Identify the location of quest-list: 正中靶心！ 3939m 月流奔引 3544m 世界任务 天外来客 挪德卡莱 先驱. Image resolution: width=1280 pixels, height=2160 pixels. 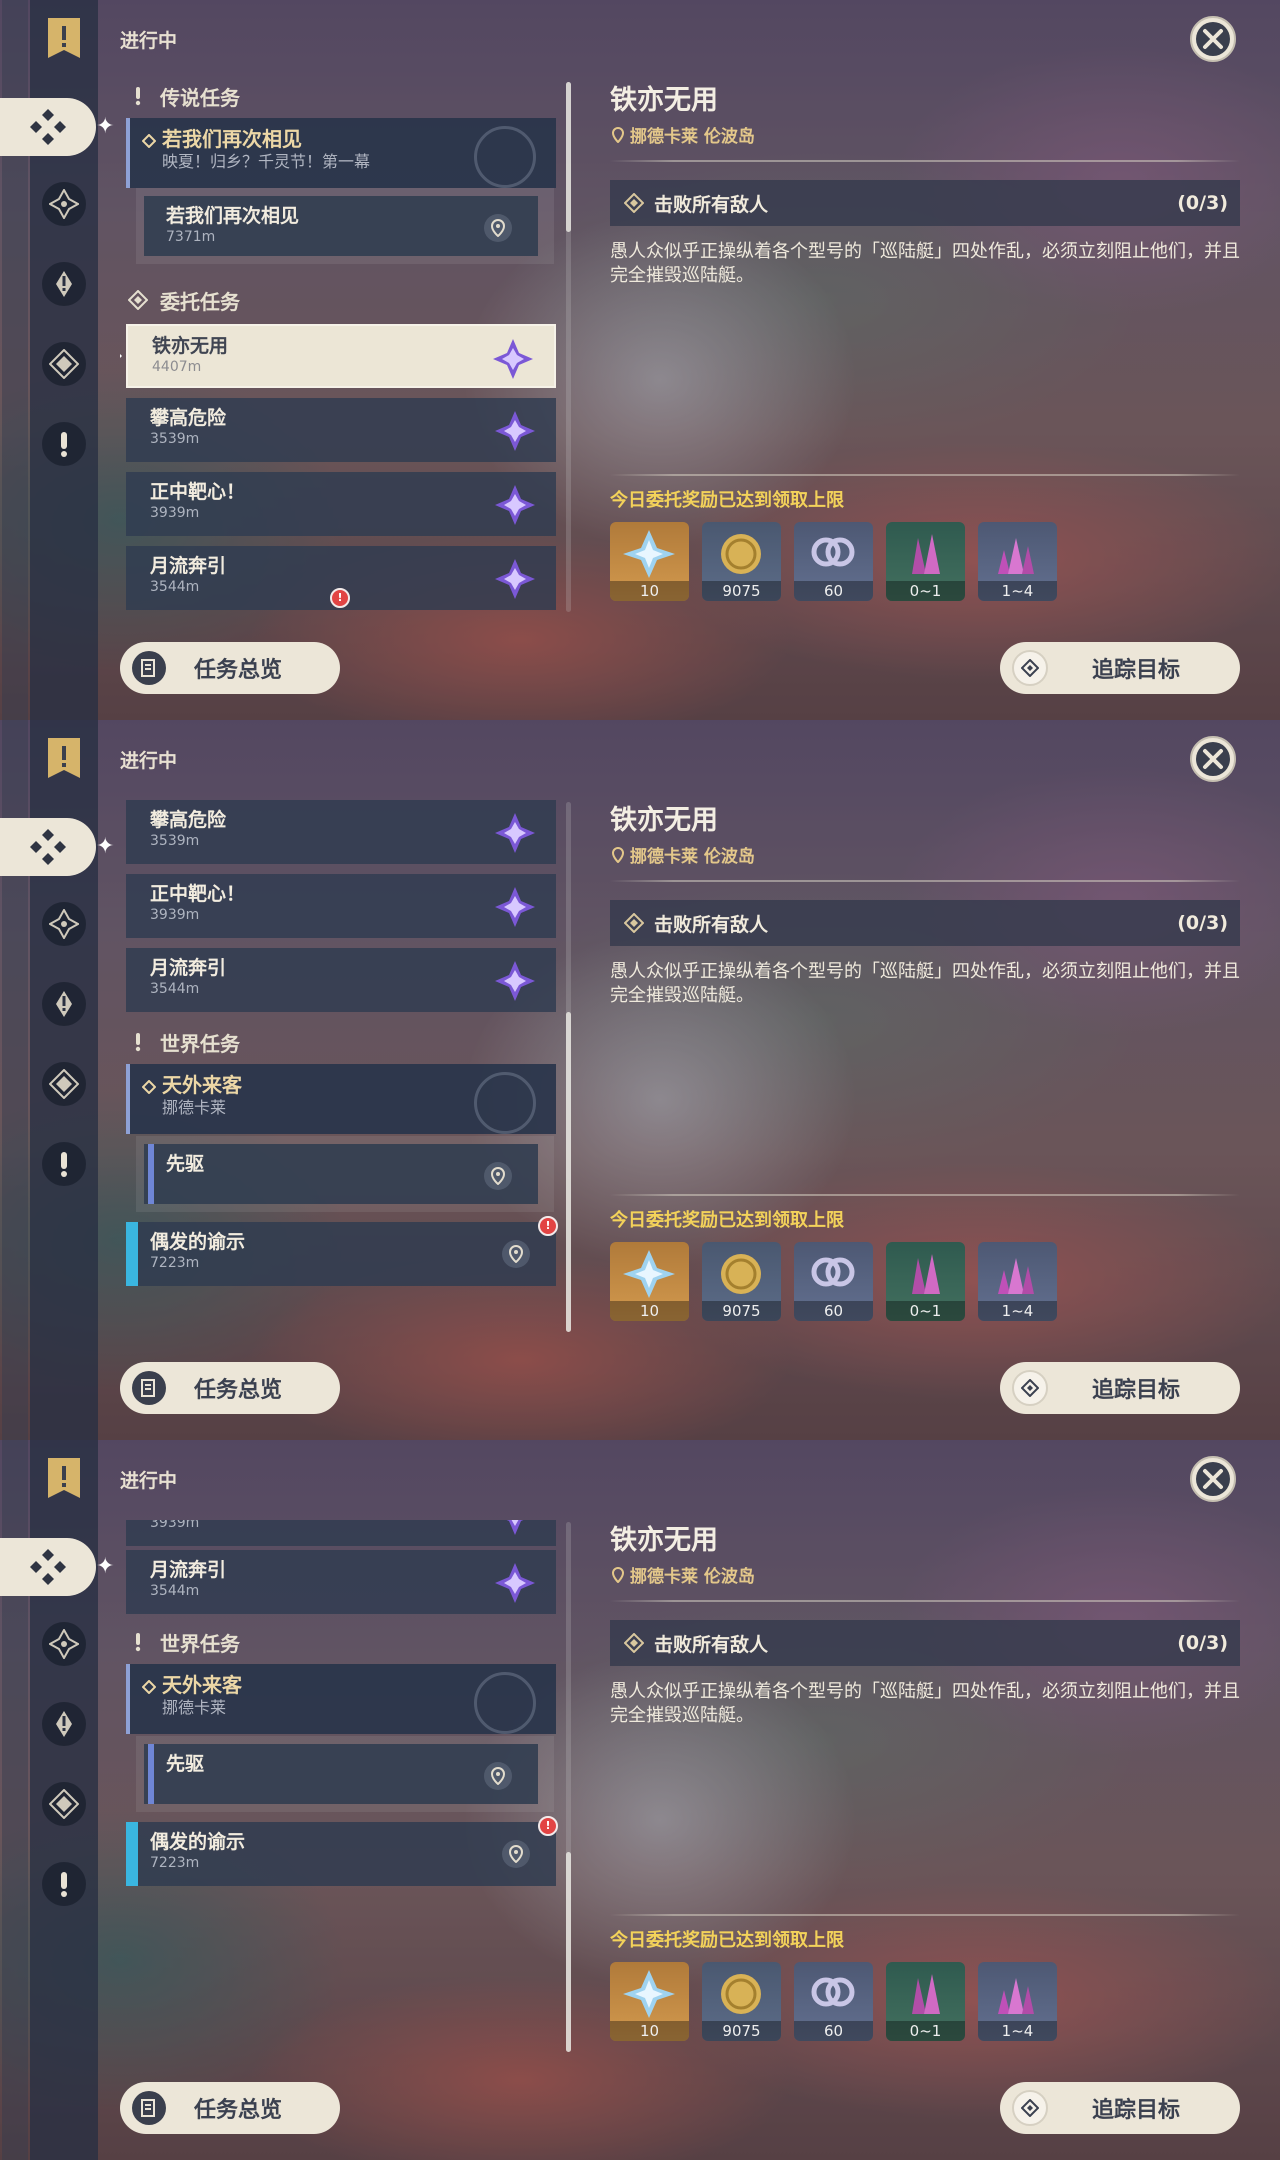
(341, 1787).